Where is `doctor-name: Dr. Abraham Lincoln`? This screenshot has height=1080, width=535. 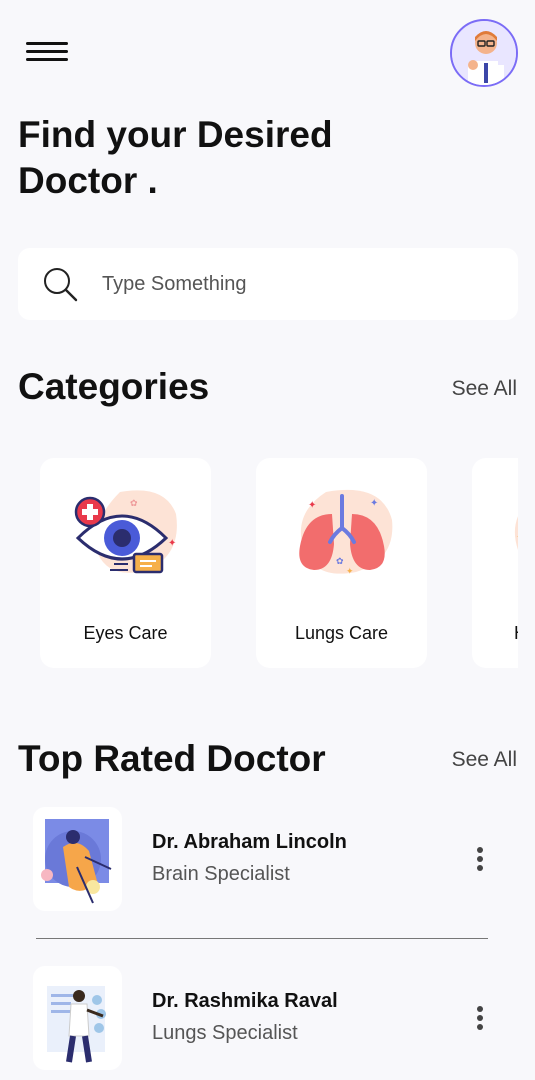
doctor-name: Dr. Abraham Lincoln is located at coordinates (249, 842).